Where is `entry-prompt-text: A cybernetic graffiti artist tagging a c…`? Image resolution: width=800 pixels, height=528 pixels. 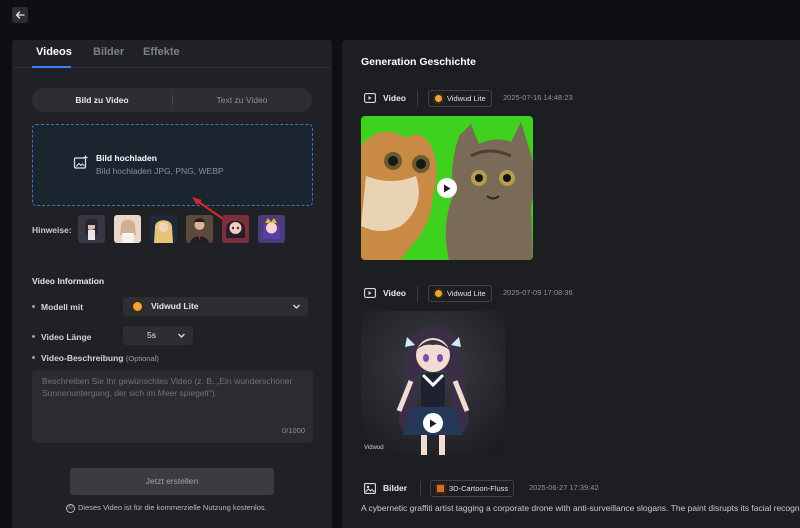 entry-prompt-text: A cybernetic graffiti artist tagging a c… is located at coordinates (580, 508).